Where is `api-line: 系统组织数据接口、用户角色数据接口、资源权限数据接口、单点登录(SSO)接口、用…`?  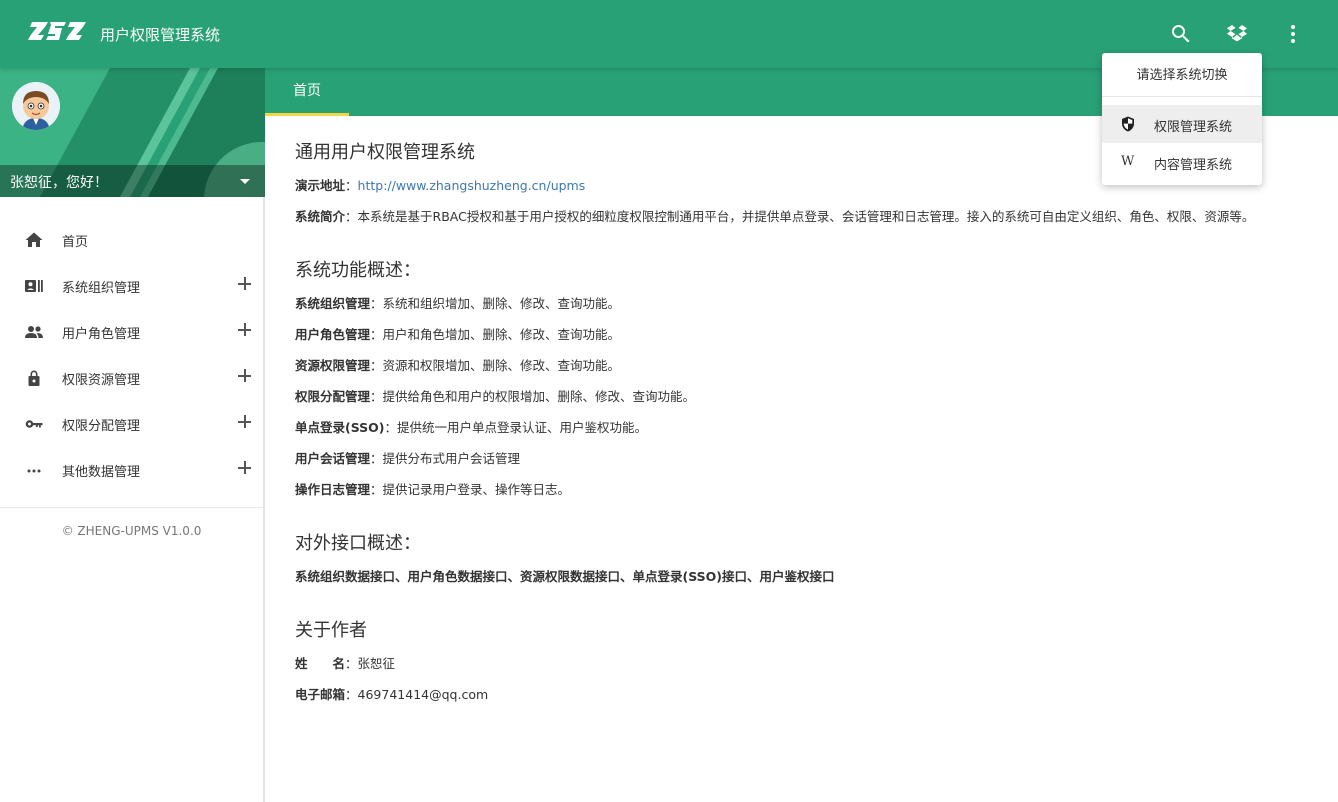
api-line: 系统组织数据接口、用户角色数据接口、资源权限数据接口、单点登录(SSO)接口、用… is located at coordinates (810, 576).